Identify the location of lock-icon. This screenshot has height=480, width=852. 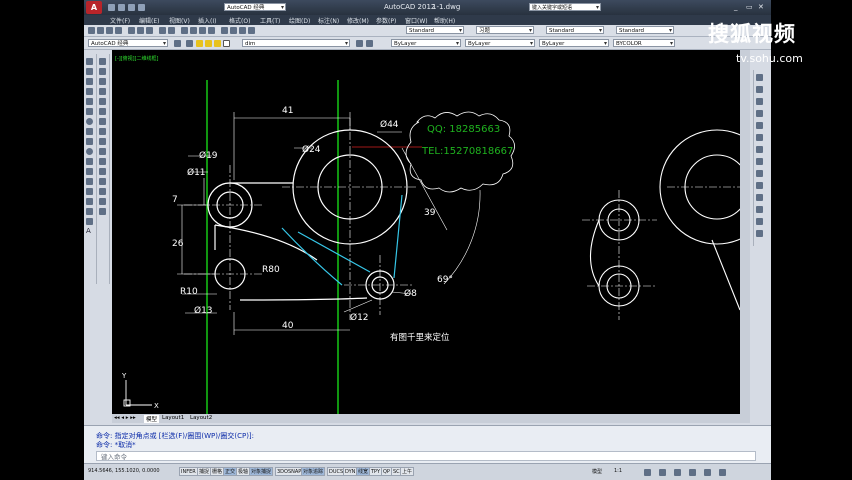
(677, 472).